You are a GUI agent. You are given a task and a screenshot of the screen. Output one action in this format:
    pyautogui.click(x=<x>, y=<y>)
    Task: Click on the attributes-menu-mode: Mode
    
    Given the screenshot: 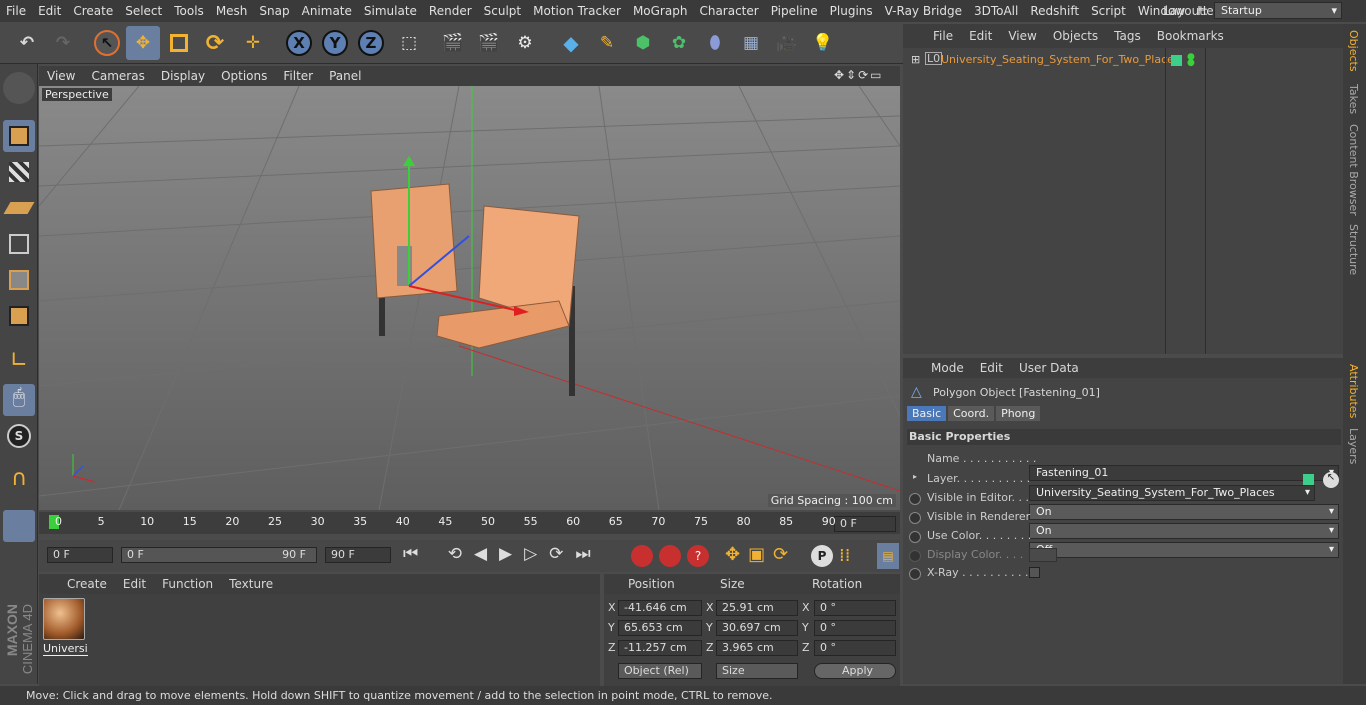 What is the action you would take?
    pyautogui.click(x=947, y=368)
    